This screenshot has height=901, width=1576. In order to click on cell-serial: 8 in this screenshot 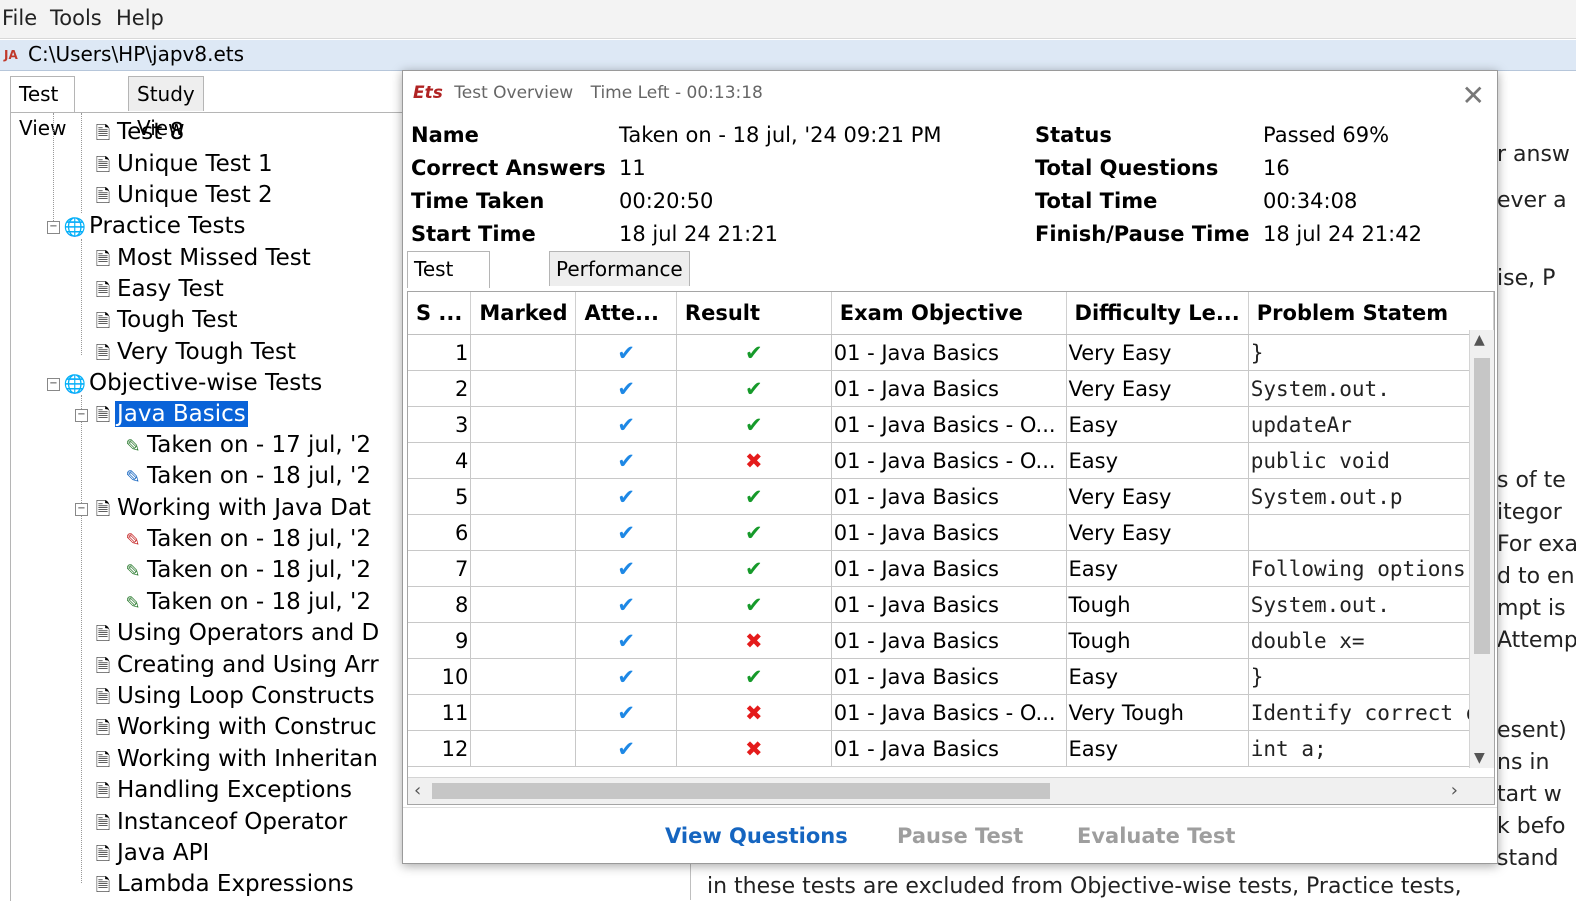, I will do `click(440, 604)`.